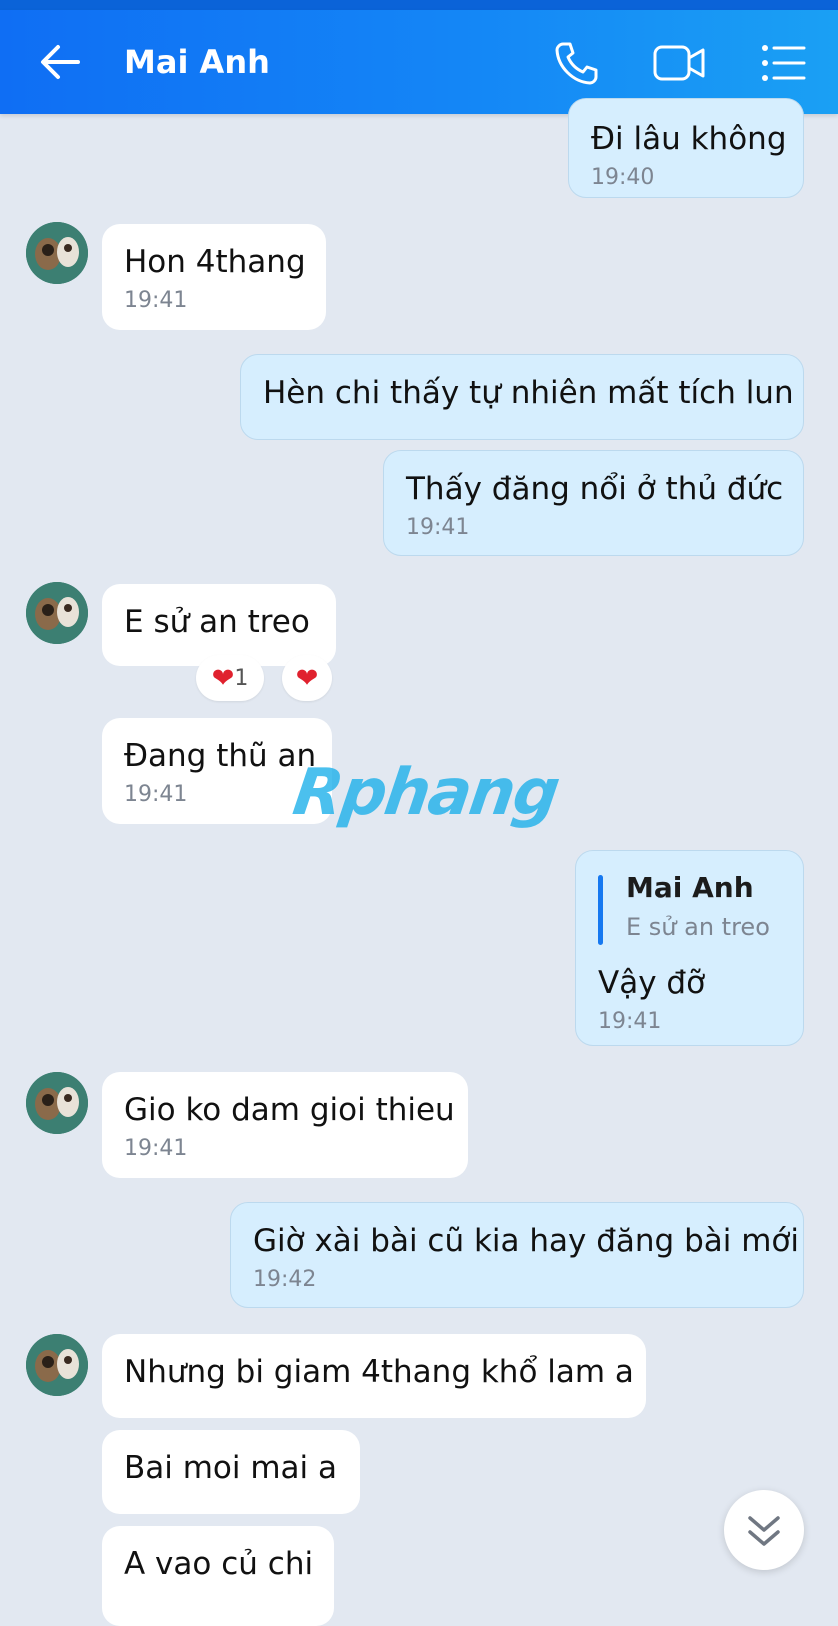  What do you see at coordinates (425, 793) in the screenshot?
I see `watermark-logo: Rphang` at bounding box center [425, 793].